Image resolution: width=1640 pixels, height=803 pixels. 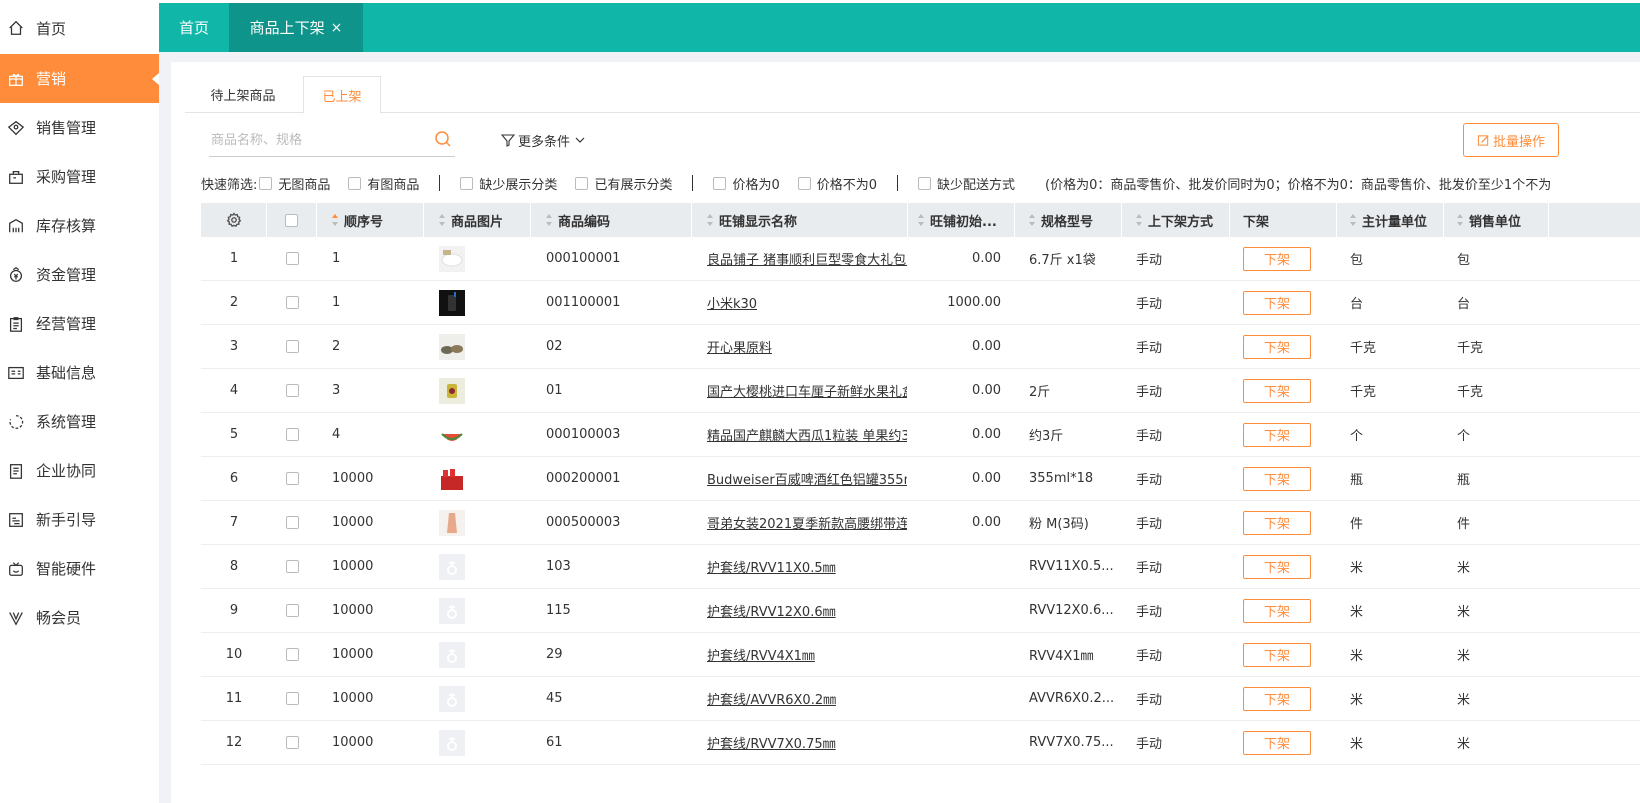 I want to click on top-tab-product-shelf: 商品上下架 ×, so click(x=296, y=27).